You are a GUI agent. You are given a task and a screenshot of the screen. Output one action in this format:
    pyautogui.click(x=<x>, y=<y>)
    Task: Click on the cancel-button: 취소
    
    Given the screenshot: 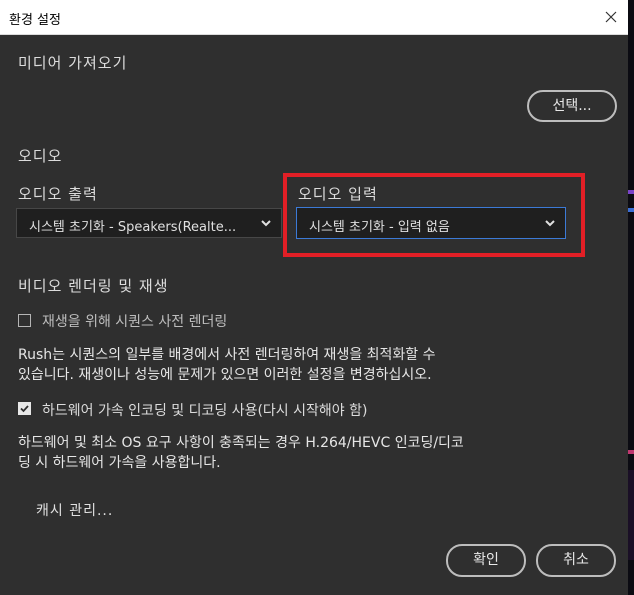 What is the action you would take?
    pyautogui.click(x=576, y=560)
    